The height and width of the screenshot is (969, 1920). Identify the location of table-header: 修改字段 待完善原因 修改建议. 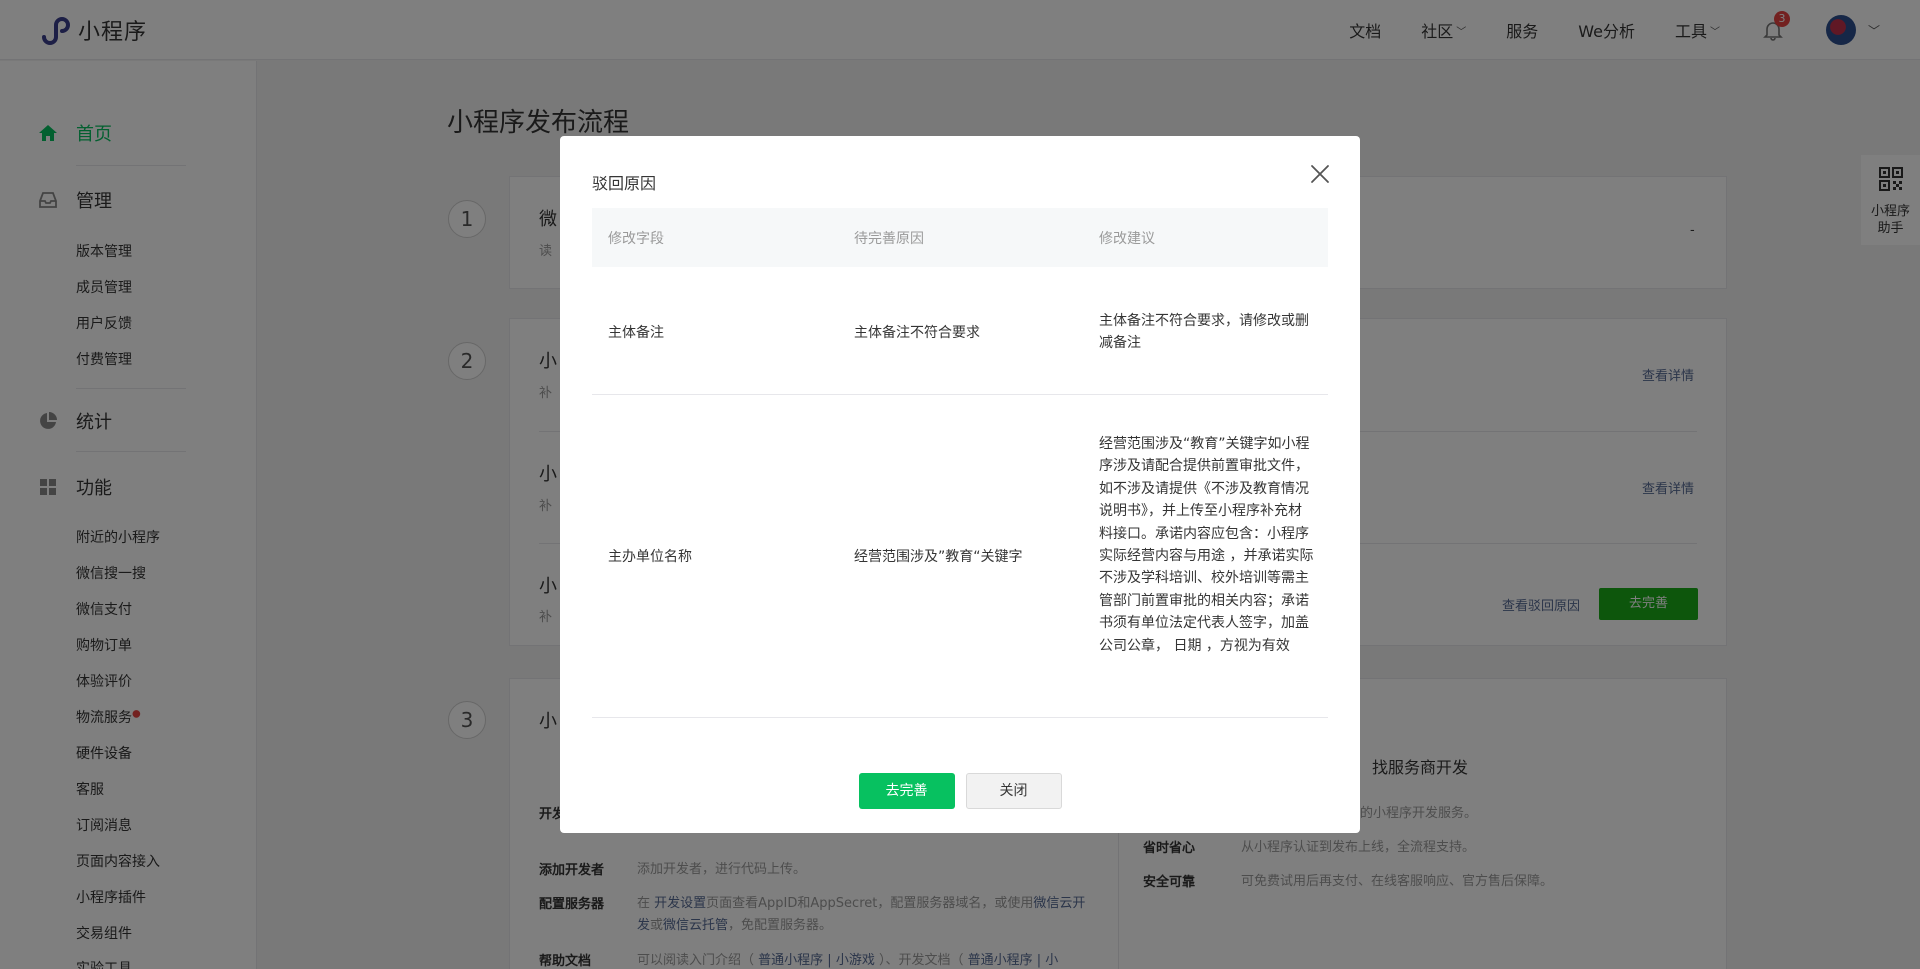
(960, 237).